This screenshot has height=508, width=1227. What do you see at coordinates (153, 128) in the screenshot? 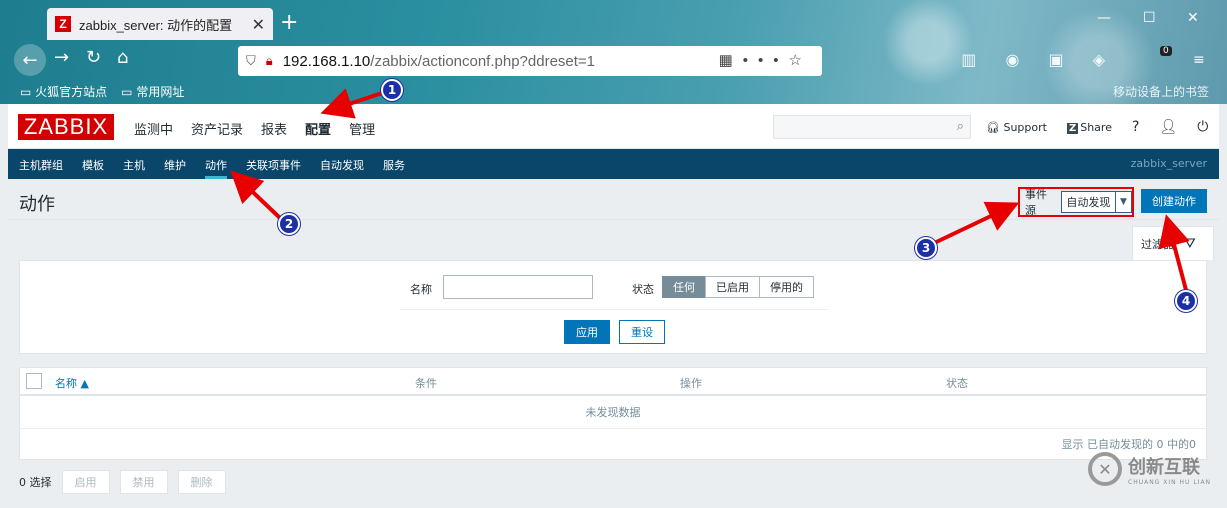
I see `menu-monitoring: 监测中` at bounding box center [153, 128].